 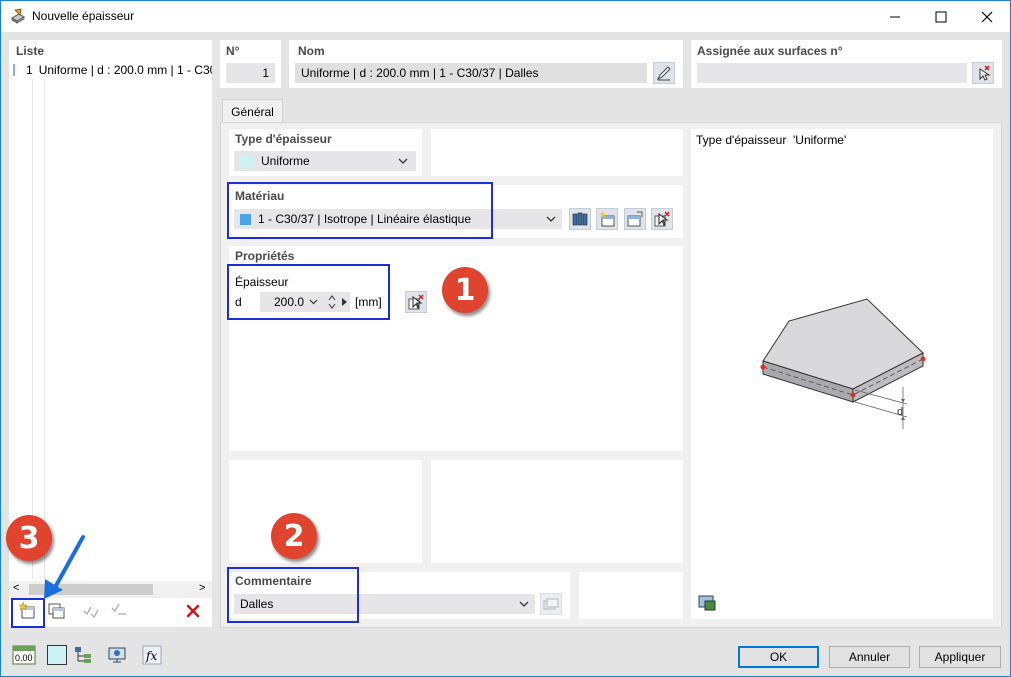 What do you see at coordinates (580, 219) in the screenshot?
I see `material-library-button` at bounding box center [580, 219].